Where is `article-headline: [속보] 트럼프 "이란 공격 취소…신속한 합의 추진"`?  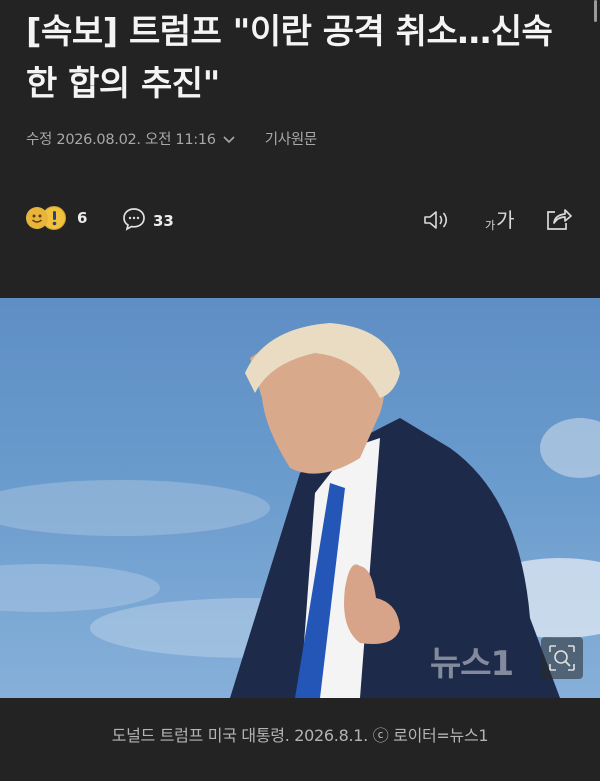 article-headline: [속보] 트럼프 "이란 공격 취소…신속한 합의 추진" is located at coordinates (289, 58).